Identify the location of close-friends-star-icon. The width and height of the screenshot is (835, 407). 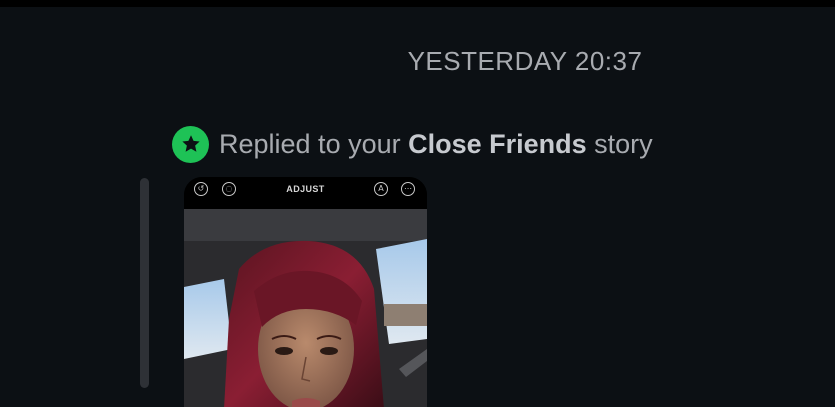
(190, 144).